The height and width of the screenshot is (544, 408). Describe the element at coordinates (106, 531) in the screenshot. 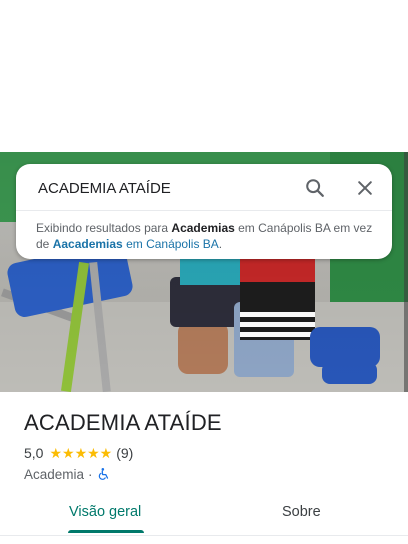

I see `active-tab-indicator` at that location.